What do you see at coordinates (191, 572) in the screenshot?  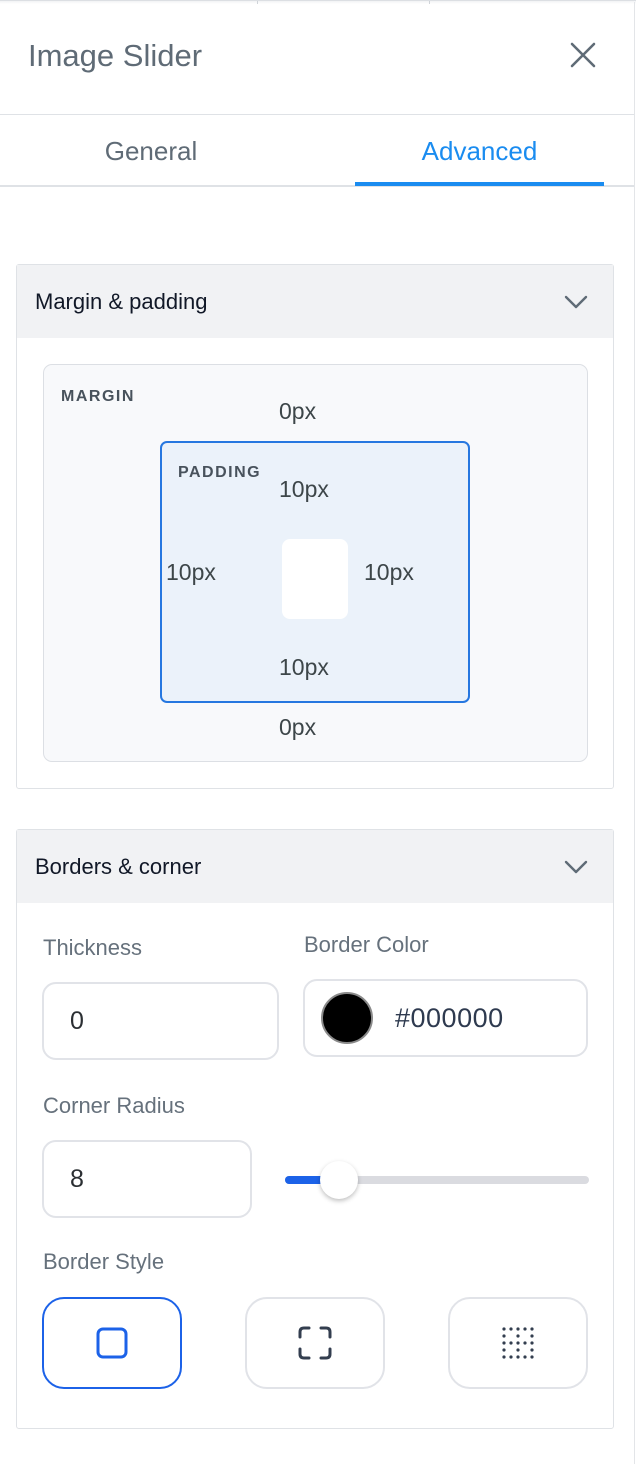 I see `padding-left-value: 10px` at bounding box center [191, 572].